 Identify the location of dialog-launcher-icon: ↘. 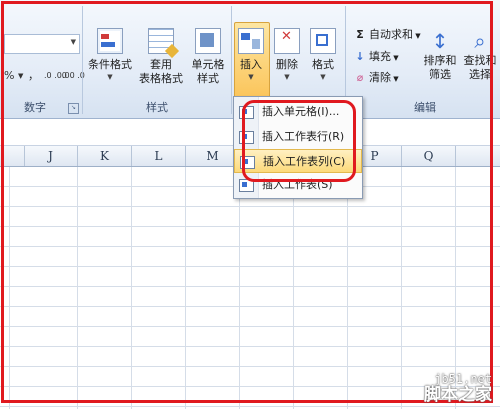
(73, 108).